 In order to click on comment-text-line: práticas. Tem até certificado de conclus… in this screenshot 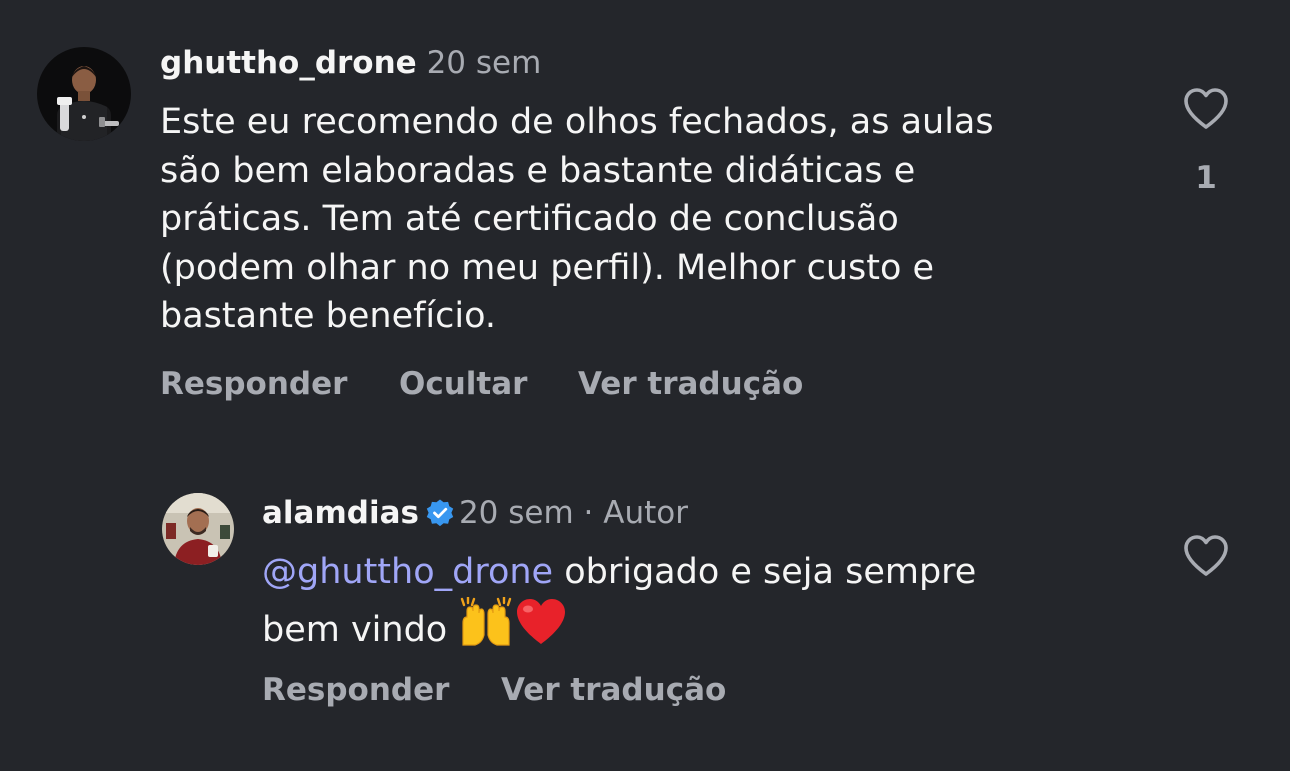, I will do `click(529, 219)`.